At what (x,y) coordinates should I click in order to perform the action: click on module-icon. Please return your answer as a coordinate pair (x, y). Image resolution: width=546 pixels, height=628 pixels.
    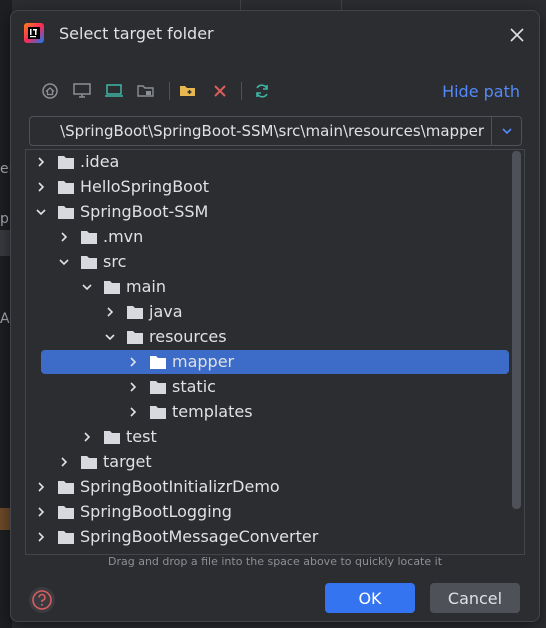
    Looking at the image, I should click on (145, 91).